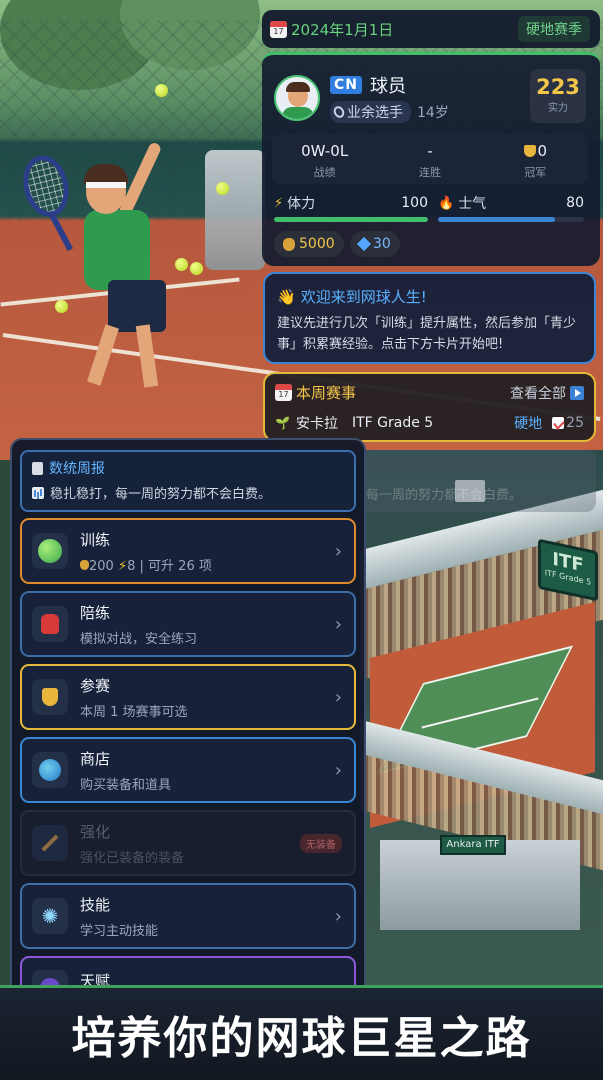 This screenshot has width=603, height=1080. What do you see at coordinates (342, 29) in the screenshot?
I see `date-text: 2024年1月1日` at bounding box center [342, 29].